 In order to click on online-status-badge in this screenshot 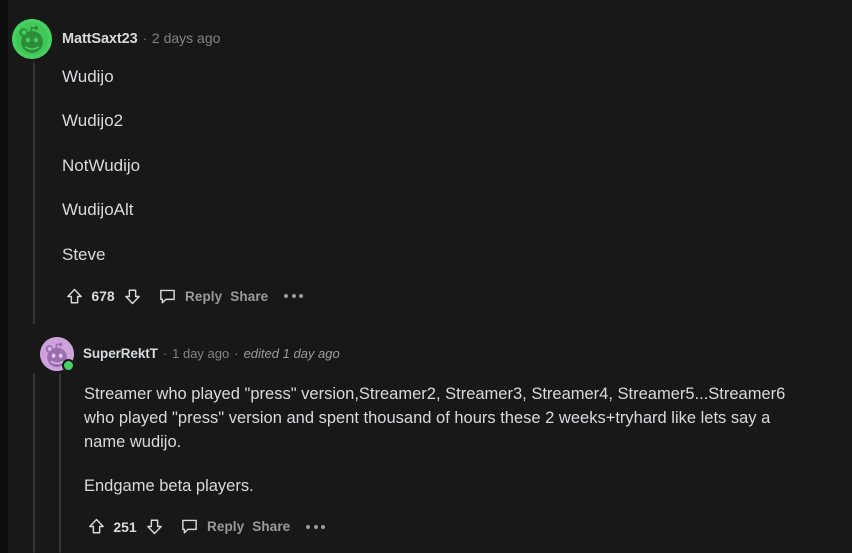, I will do `click(68, 365)`.